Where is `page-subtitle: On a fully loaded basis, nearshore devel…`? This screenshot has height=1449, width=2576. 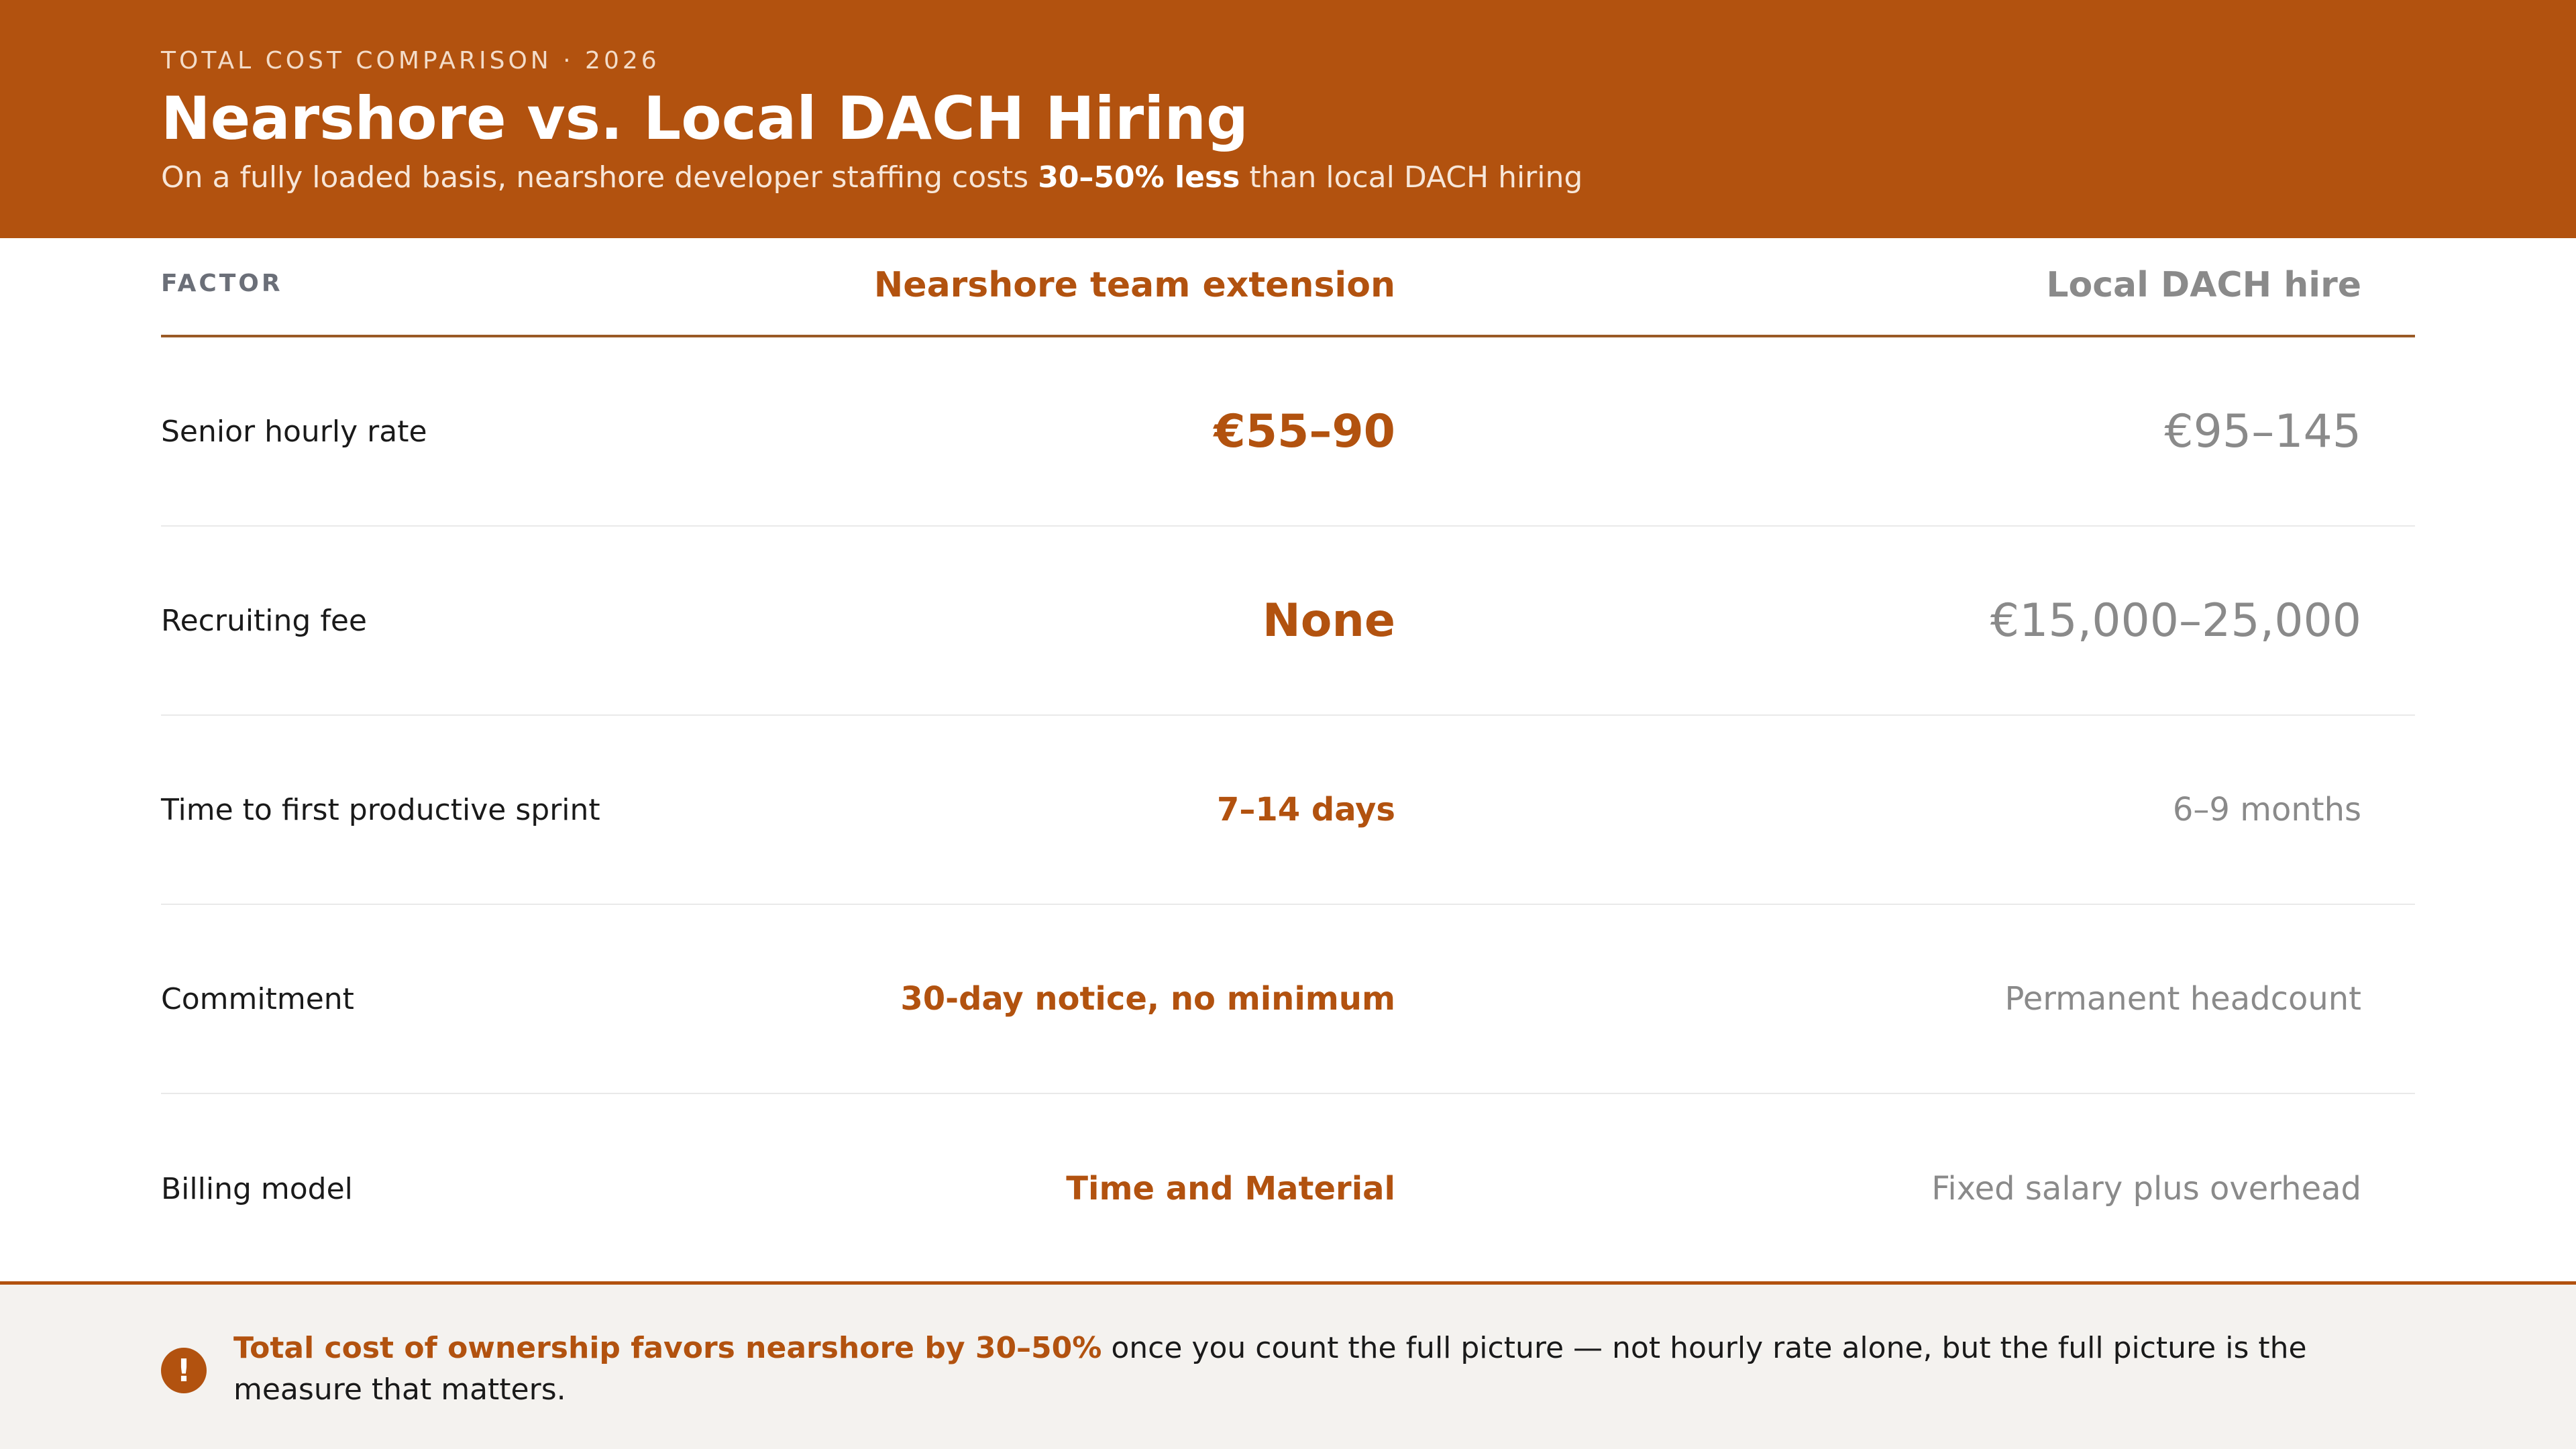
page-subtitle: On a fully loaded basis, nearshore devel… is located at coordinates (871, 178).